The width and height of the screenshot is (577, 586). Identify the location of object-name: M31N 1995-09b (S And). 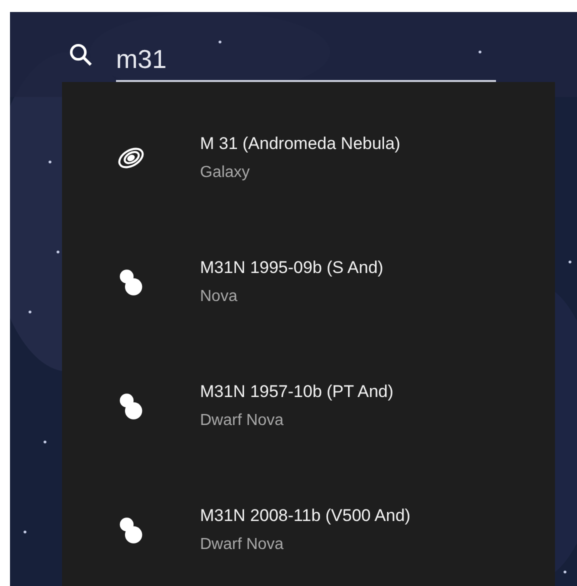
(292, 268).